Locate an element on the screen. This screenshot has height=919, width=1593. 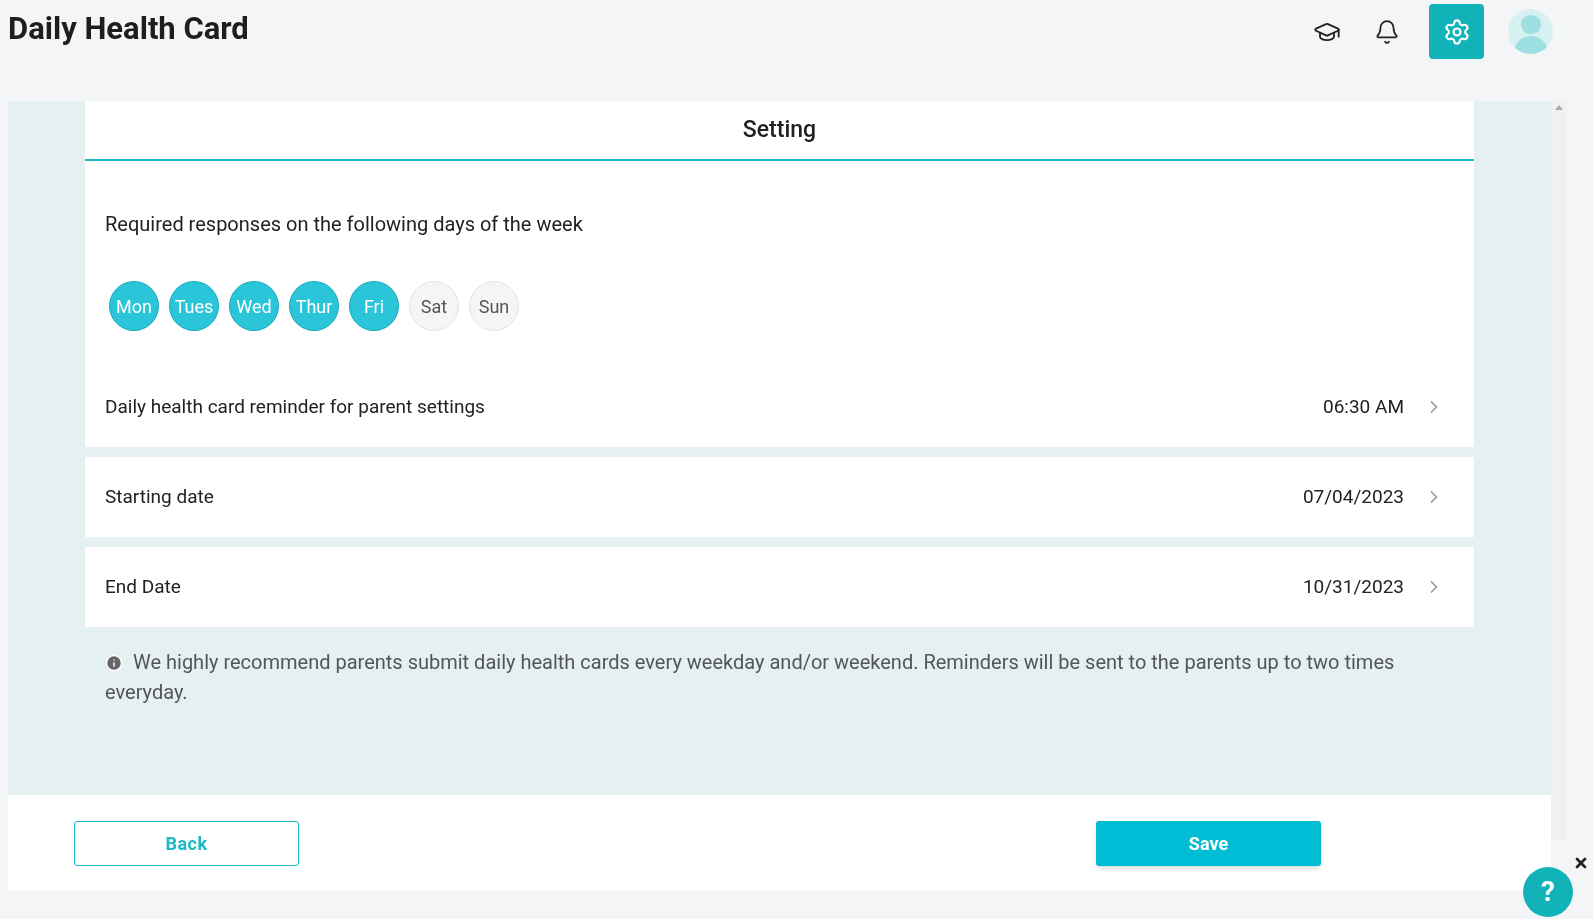
gear-icon is located at coordinates (1456, 31).